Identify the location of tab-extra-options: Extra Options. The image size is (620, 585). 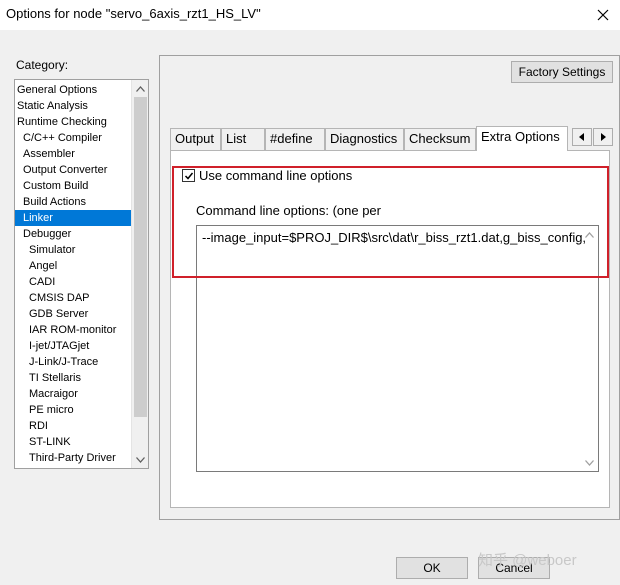
(522, 138).